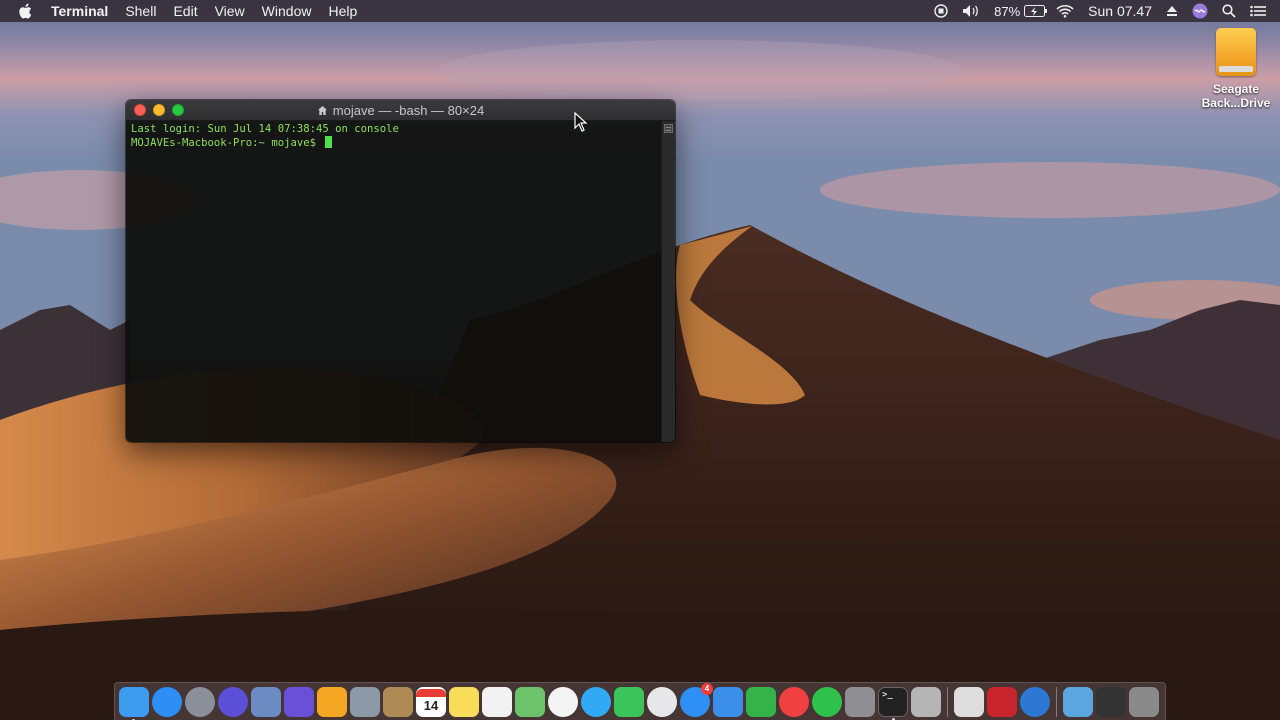 This screenshot has width=1280, height=720. What do you see at coordinates (393, 143) in the screenshot?
I see `terminal-prompt-line: MOJAVEs-Macbook-Pro:~ mojave$` at bounding box center [393, 143].